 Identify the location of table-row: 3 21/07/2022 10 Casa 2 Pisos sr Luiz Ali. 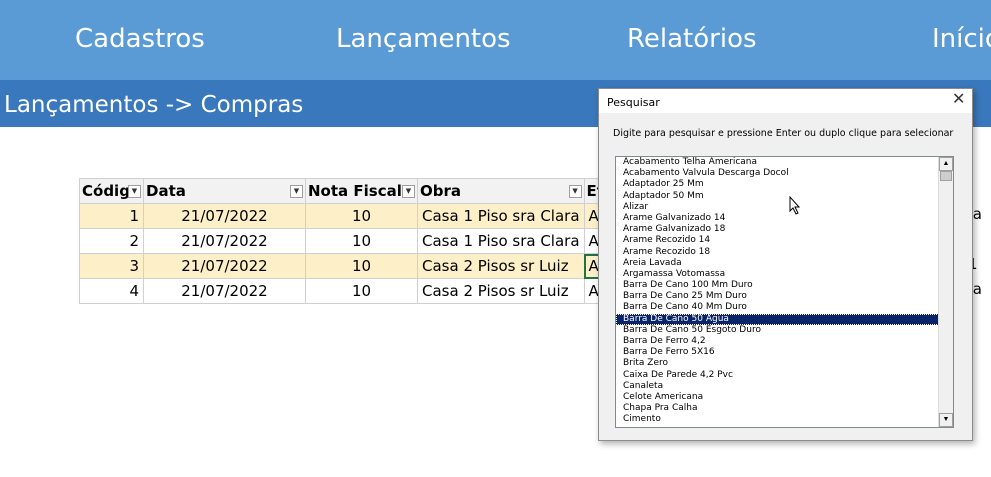
(352, 266).